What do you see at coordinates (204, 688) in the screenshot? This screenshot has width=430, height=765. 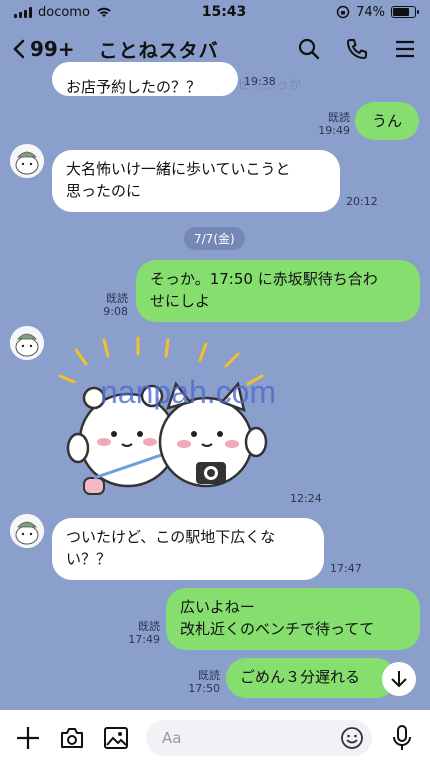 I see `message-time: 17:50` at bounding box center [204, 688].